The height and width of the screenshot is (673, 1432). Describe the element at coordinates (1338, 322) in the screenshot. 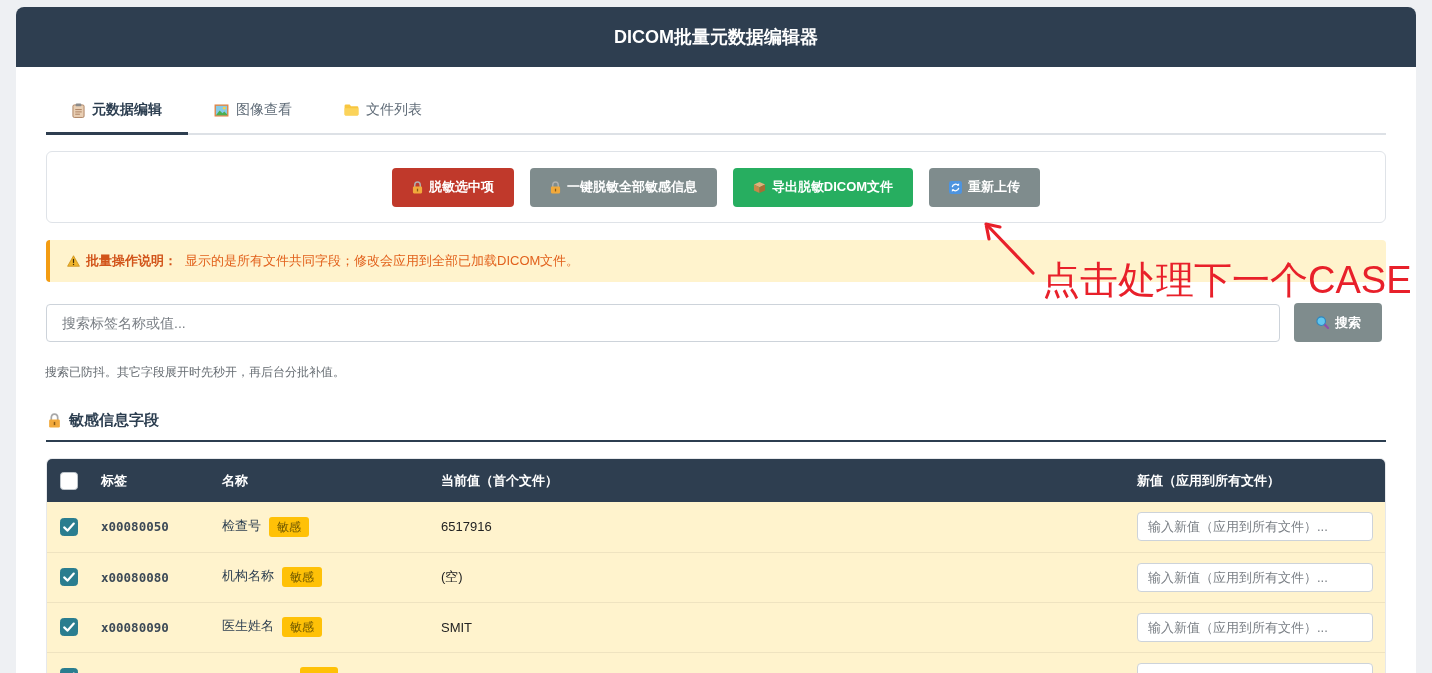

I see `search-button: 搜索` at that location.